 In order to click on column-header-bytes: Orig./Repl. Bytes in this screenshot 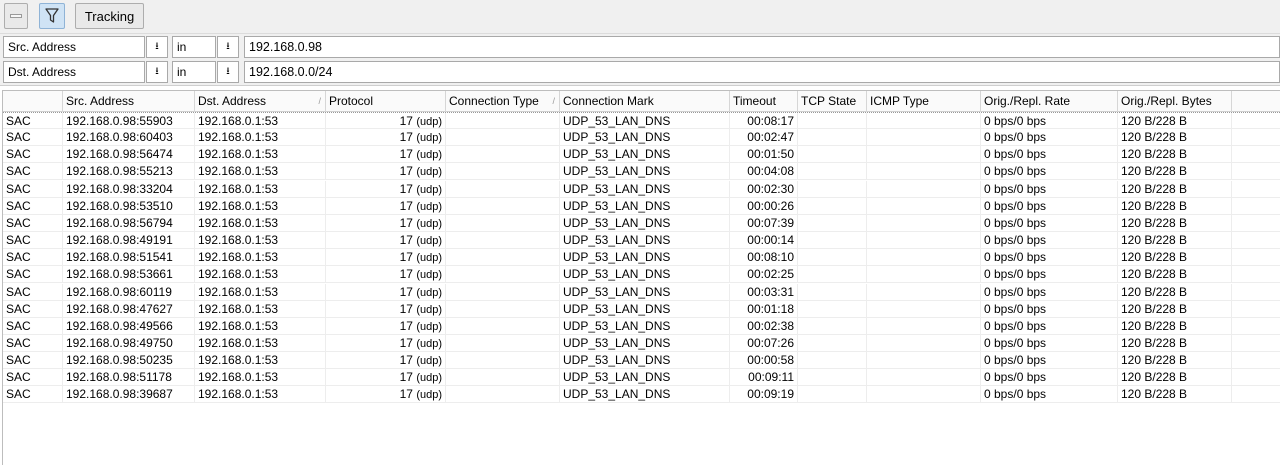, I will do `click(1175, 101)`.